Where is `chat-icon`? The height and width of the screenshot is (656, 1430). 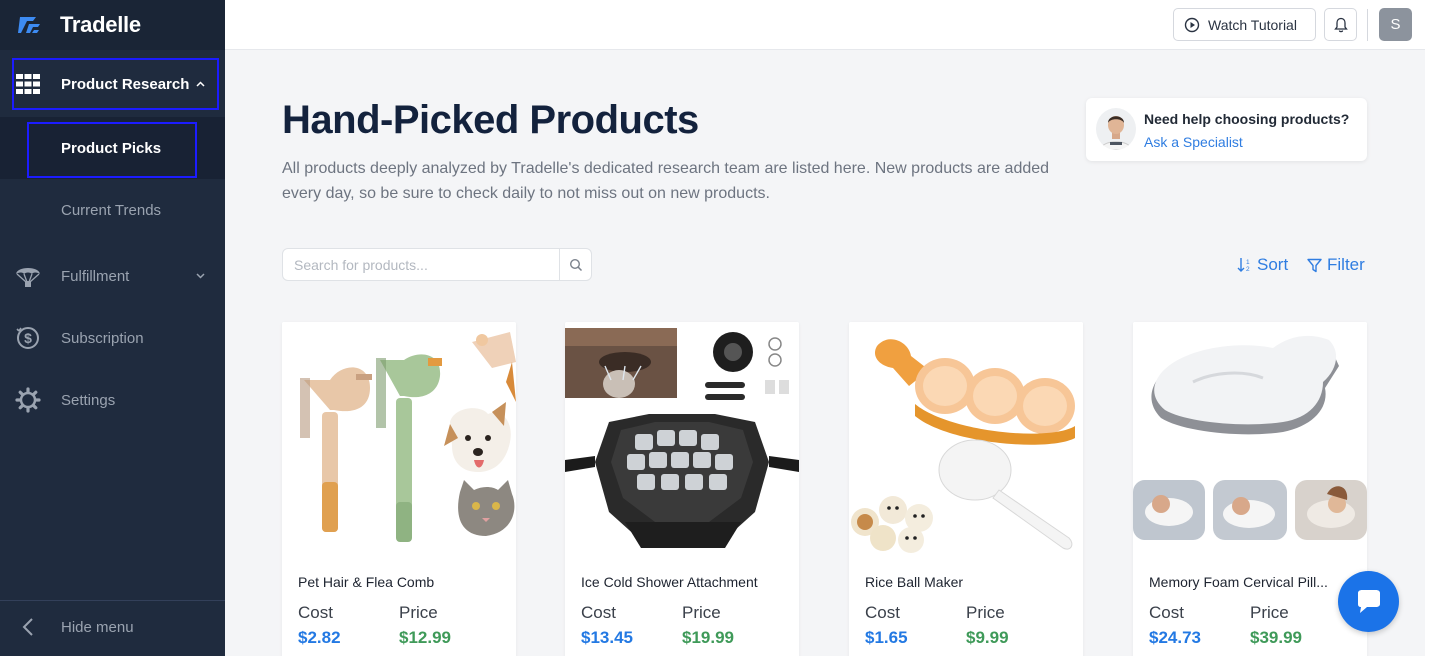
chat-icon is located at coordinates (1368, 601).